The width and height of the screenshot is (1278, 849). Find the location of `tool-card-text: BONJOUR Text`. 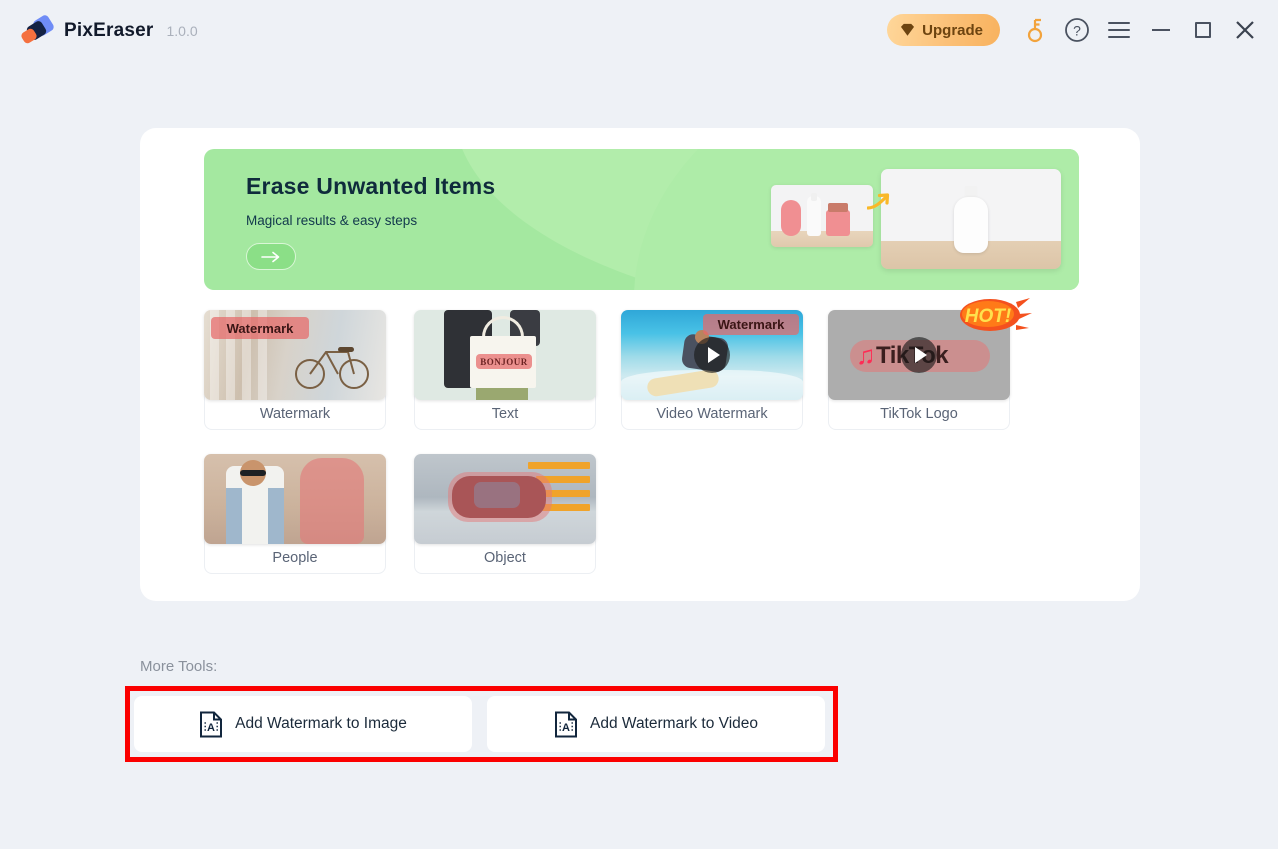

tool-card-text: BONJOUR Text is located at coordinates (505, 370).